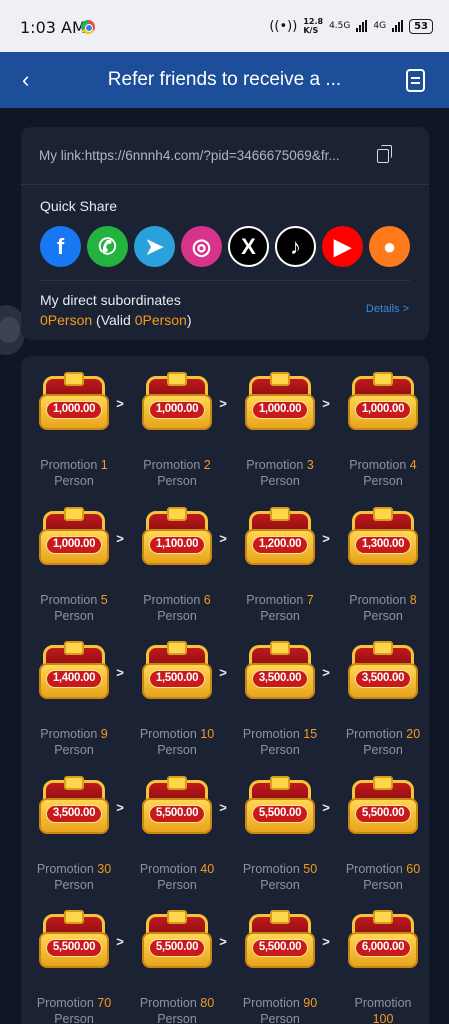 This screenshot has width=449, height=1024. Describe the element at coordinates (177, 742) in the screenshot. I see `promotion-label: Promotion 10 Person` at that location.